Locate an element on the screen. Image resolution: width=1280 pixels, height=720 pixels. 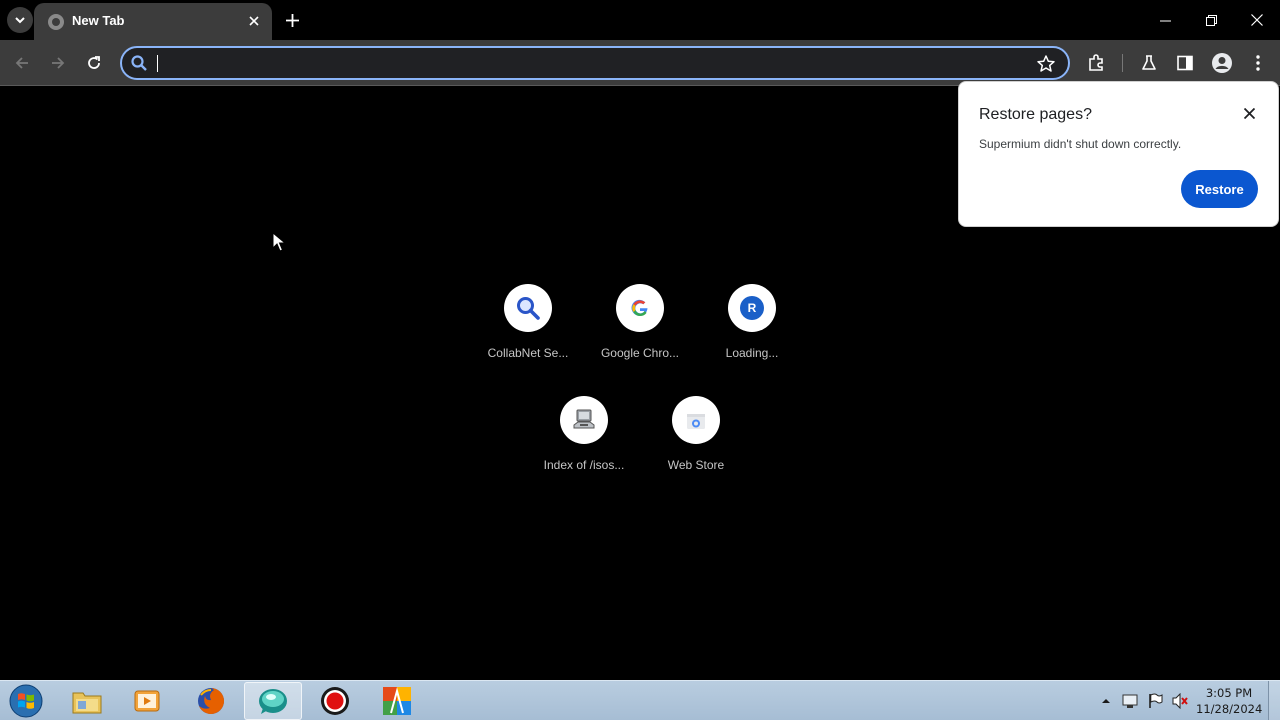
media-player-icon is located at coordinates (147, 701).